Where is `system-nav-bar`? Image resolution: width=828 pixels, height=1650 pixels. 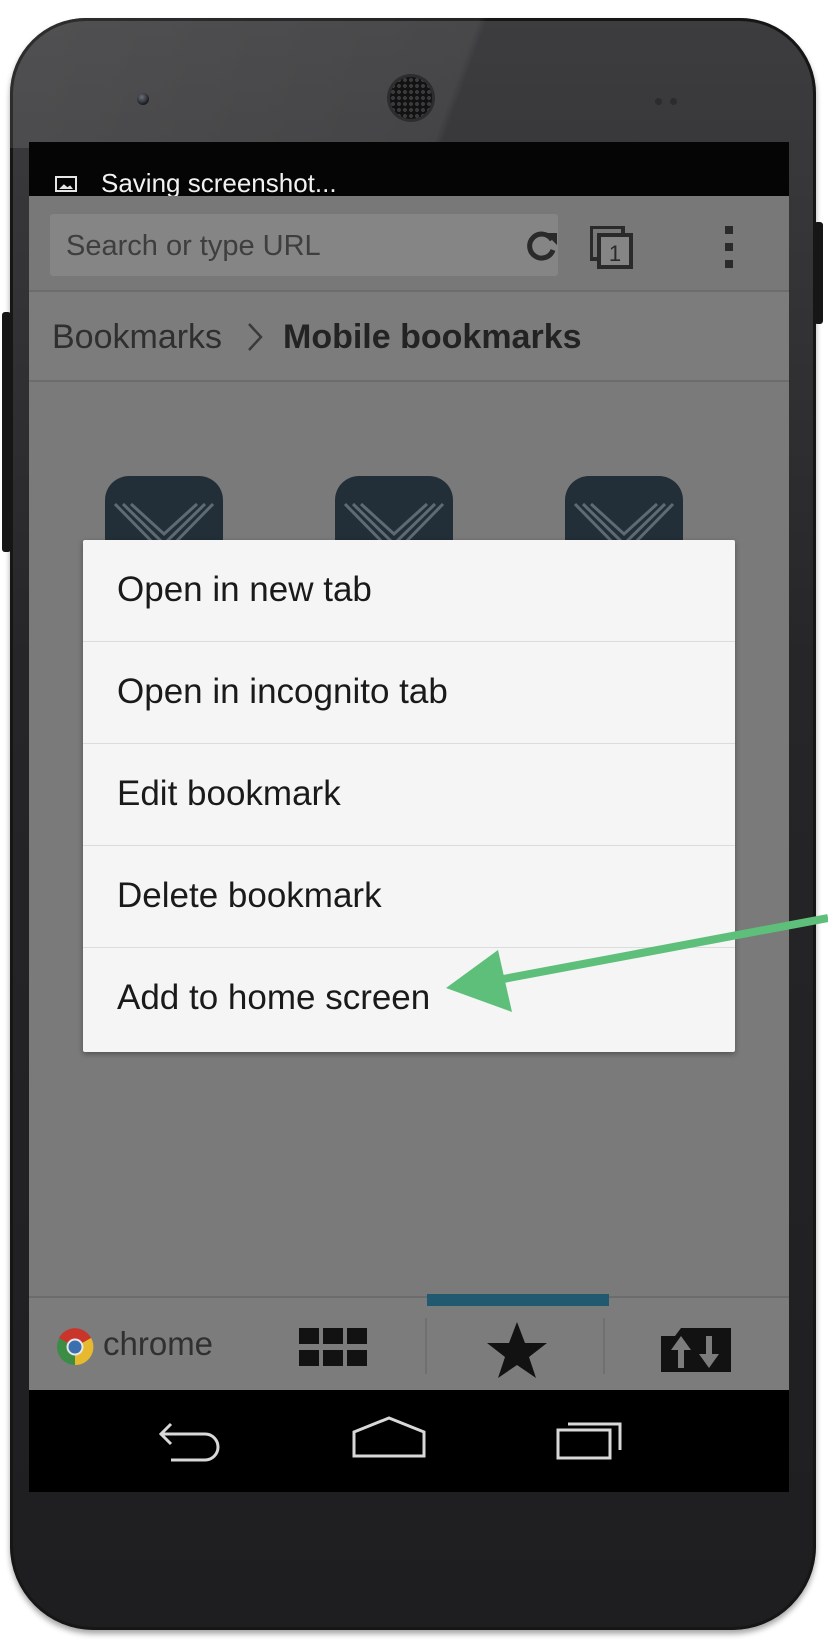 system-nav-bar is located at coordinates (409, 1441).